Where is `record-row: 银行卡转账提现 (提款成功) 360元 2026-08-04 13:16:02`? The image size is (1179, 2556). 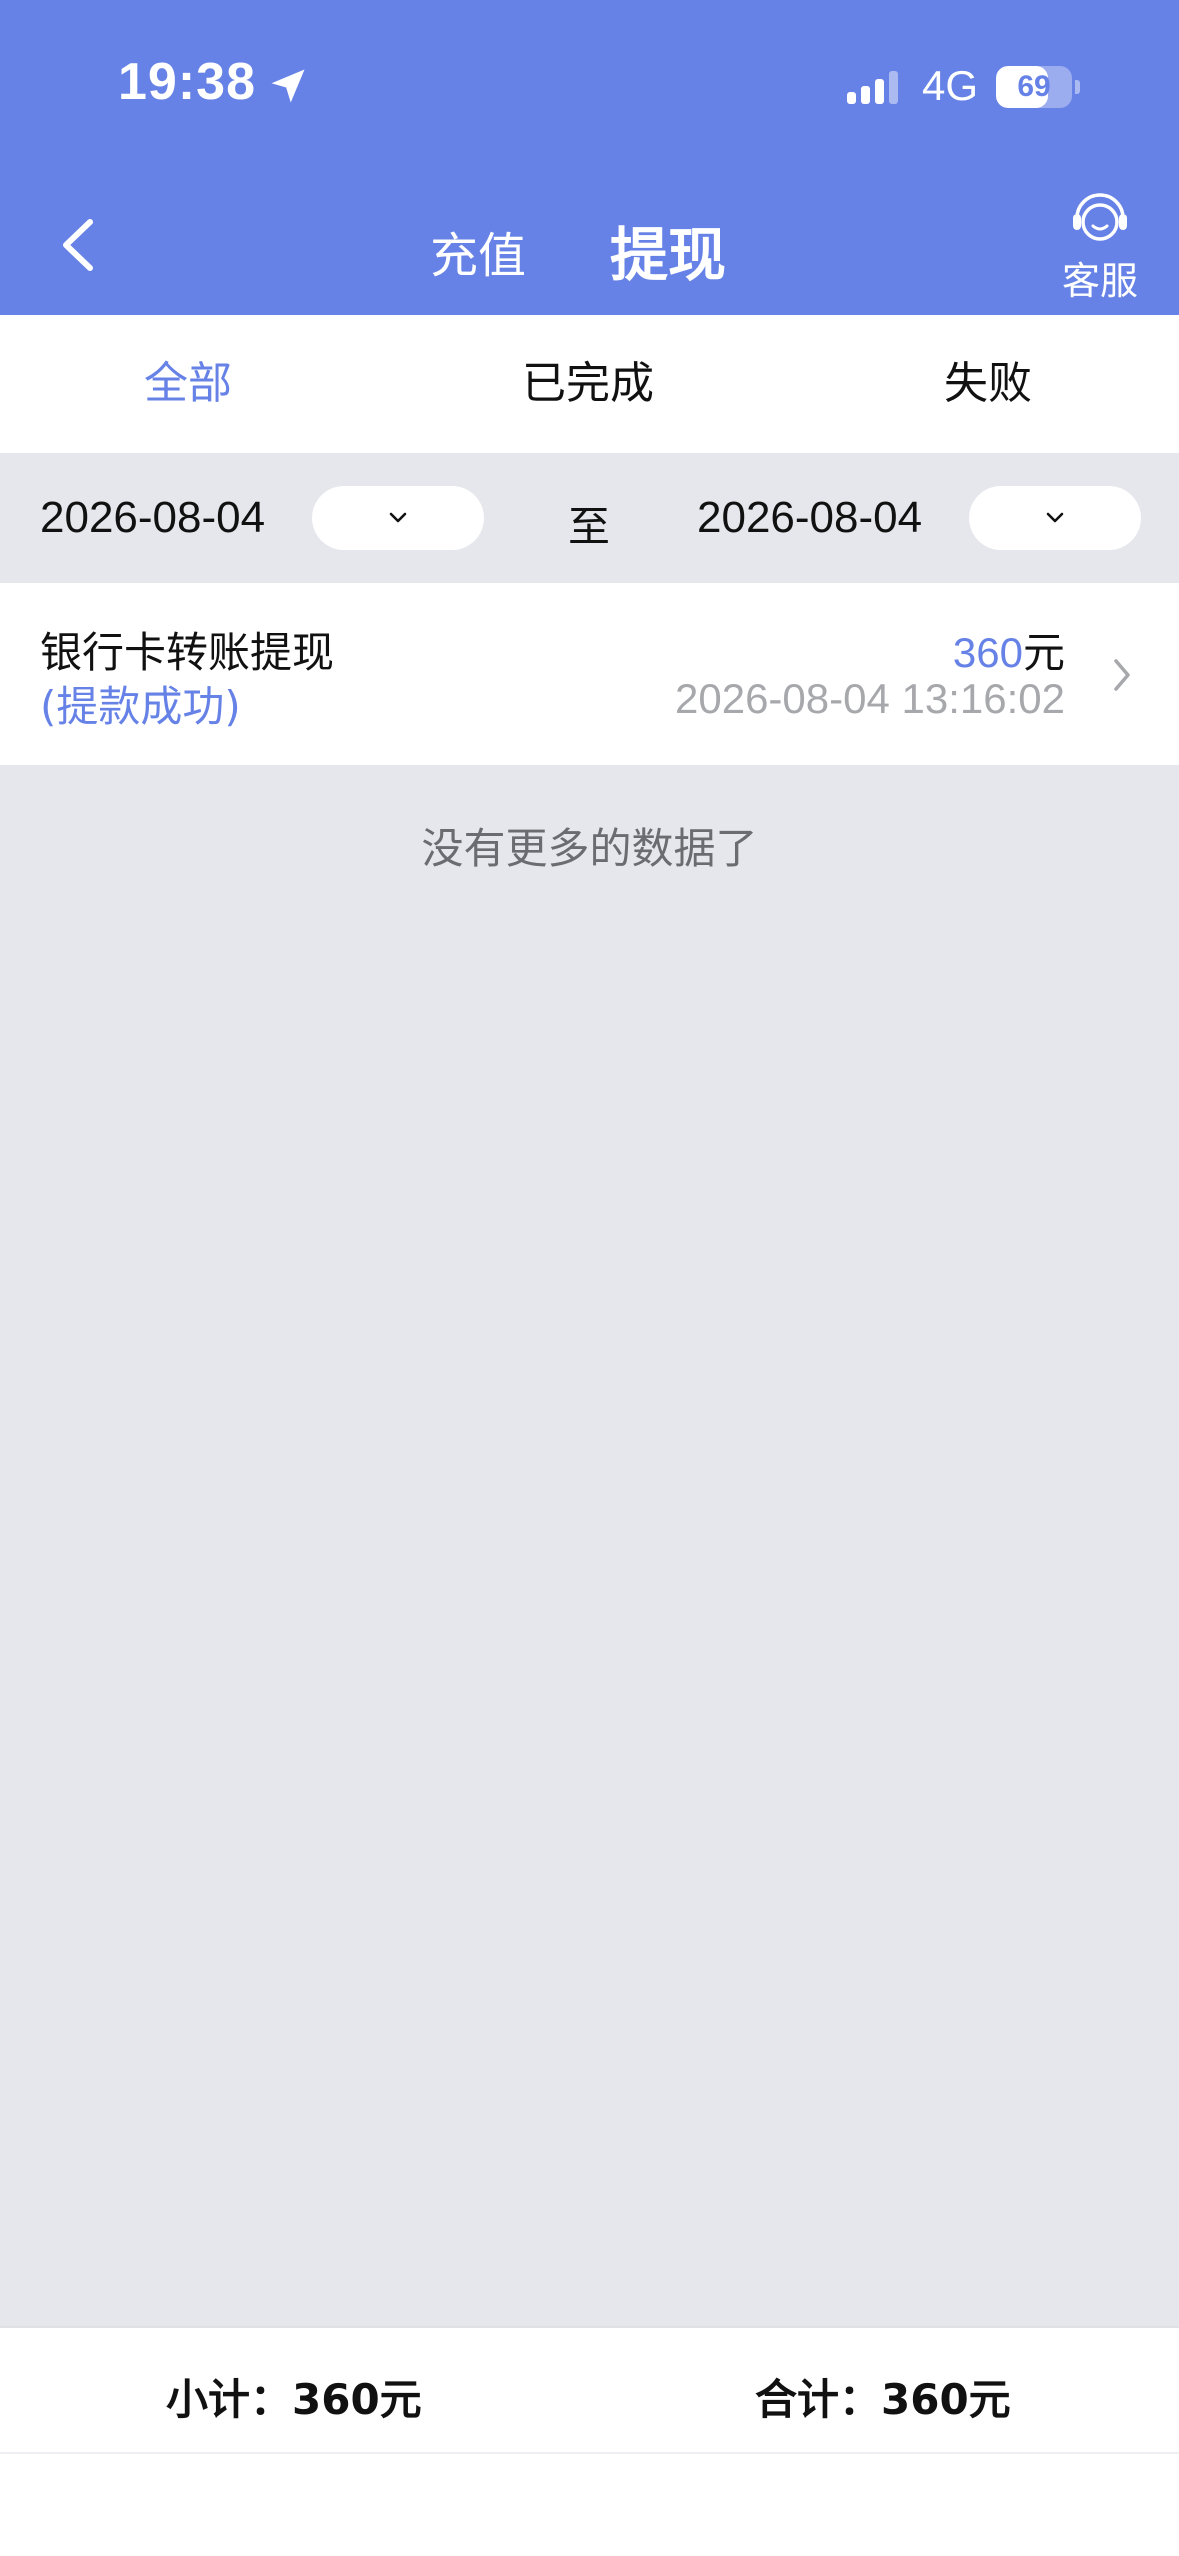 record-row: 银行卡转账提现 (提款成功) 360元 2026-08-04 13:16:02 is located at coordinates (589, 674).